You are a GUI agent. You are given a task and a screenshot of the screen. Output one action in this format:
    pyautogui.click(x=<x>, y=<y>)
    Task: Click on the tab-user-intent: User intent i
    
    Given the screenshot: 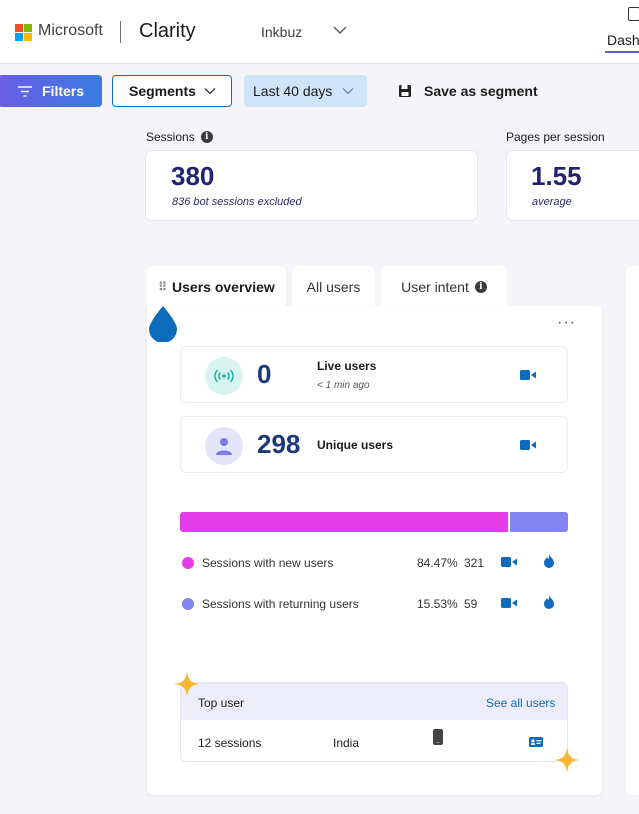 What is the action you would take?
    pyautogui.click(x=444, y=287)
    